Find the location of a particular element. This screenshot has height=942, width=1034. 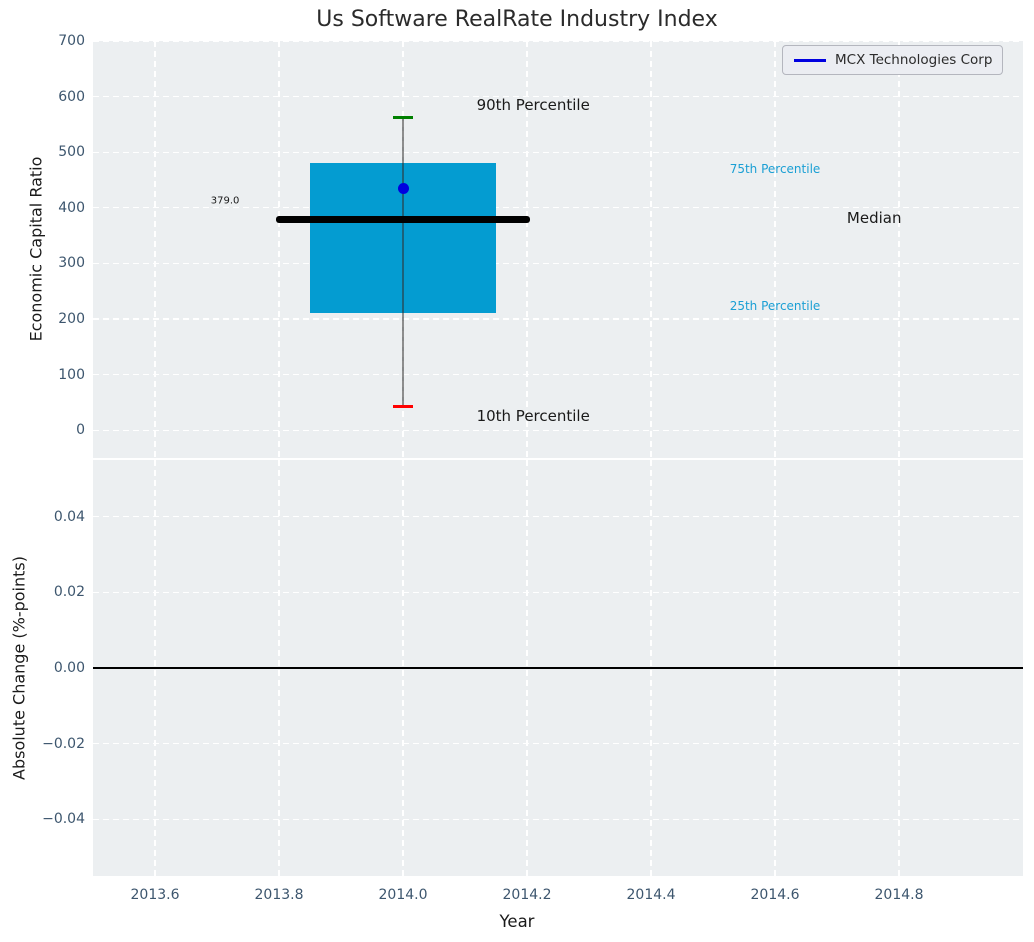

x-axis-label-year: Year is located at coordinates (517, 921).